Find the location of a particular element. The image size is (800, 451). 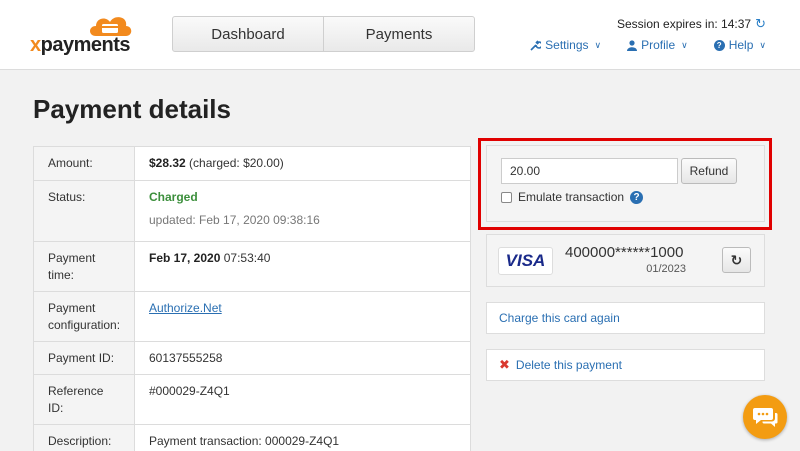

payment-date: Feb 17, 2020 is located at coordinates (185, 258).